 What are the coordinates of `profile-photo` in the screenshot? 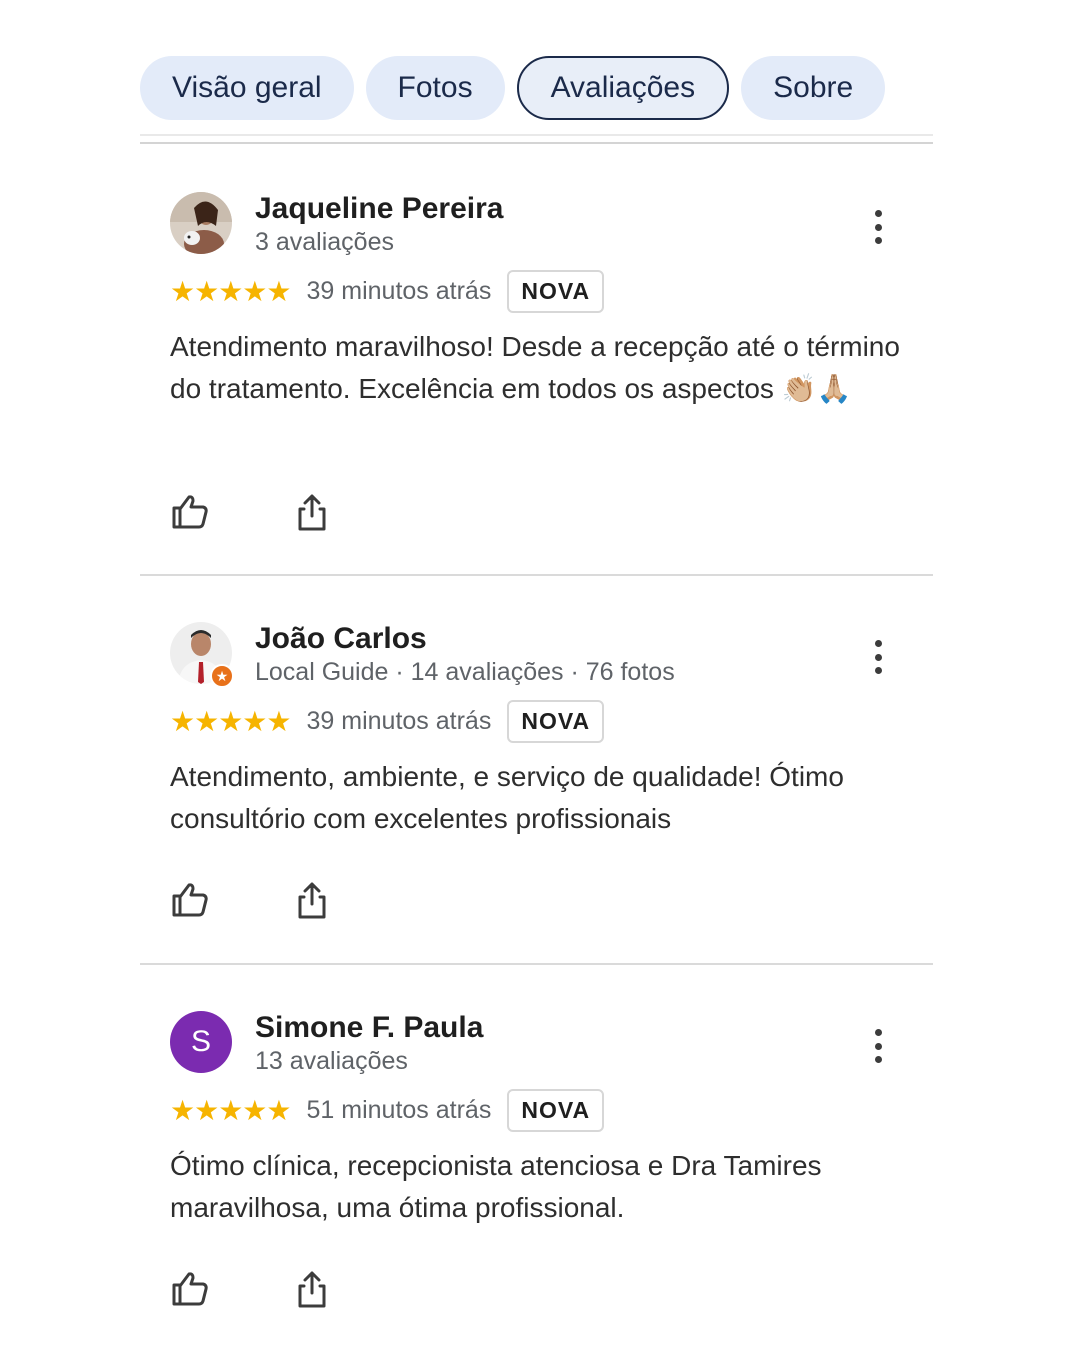 It's located at (201, 223).